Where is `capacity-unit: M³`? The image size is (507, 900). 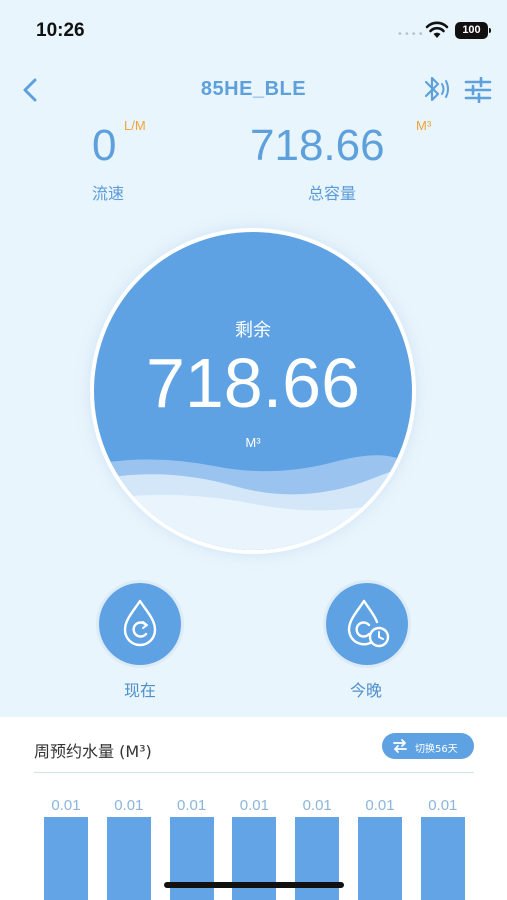 capacity-unit: M³ is located at coordinates (424, 125).